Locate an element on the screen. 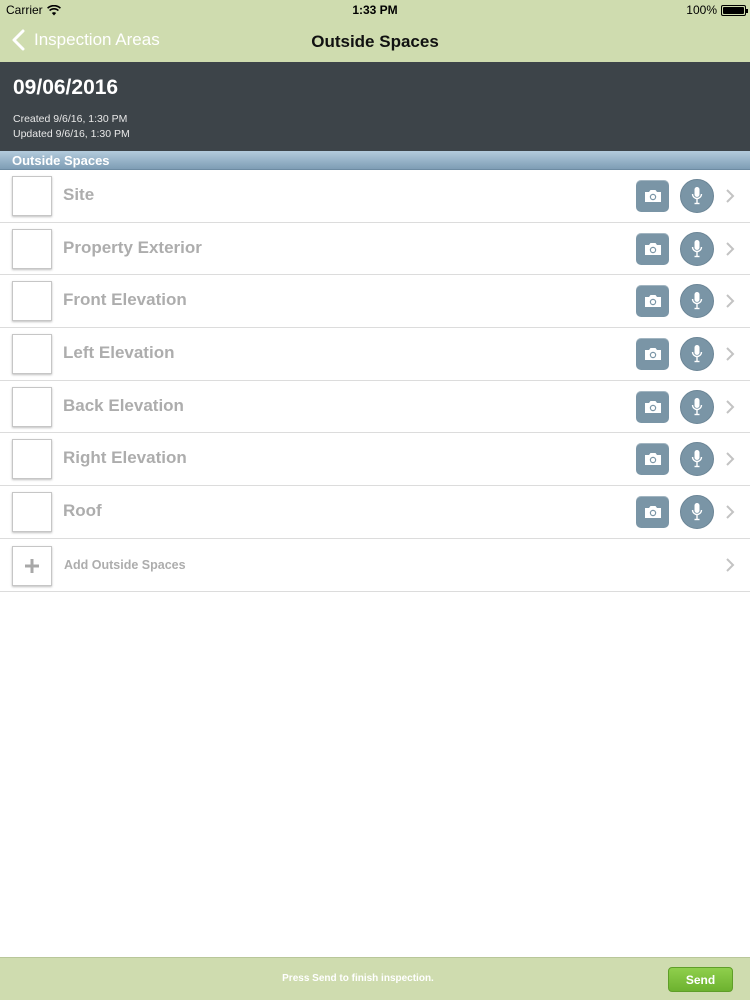 This screenshot has width=750, height=1000. list-item: Back Elevation is located at coordinates (375, 407).